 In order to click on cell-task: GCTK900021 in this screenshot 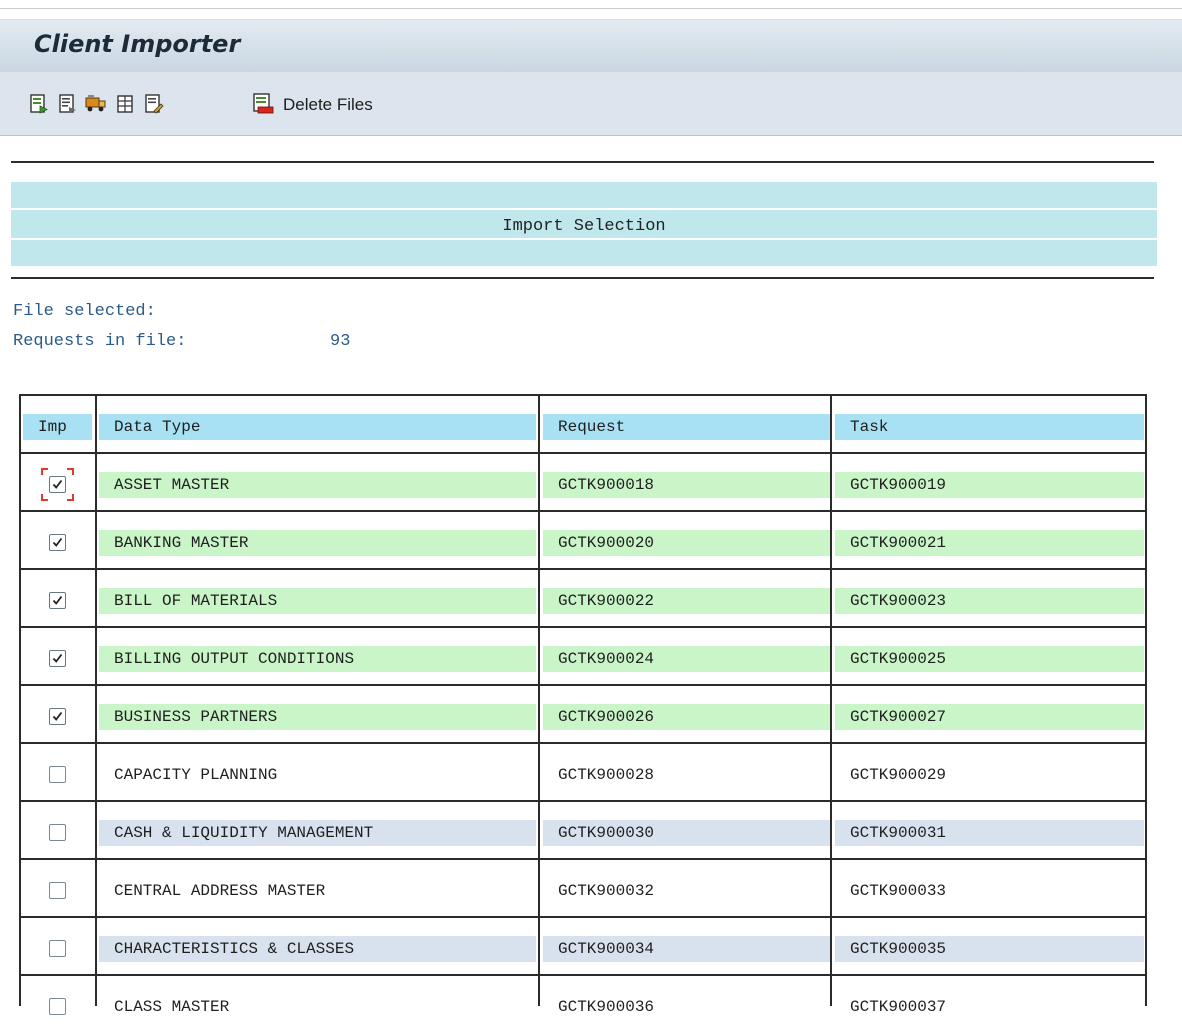, I will do `click(989, 543)`.